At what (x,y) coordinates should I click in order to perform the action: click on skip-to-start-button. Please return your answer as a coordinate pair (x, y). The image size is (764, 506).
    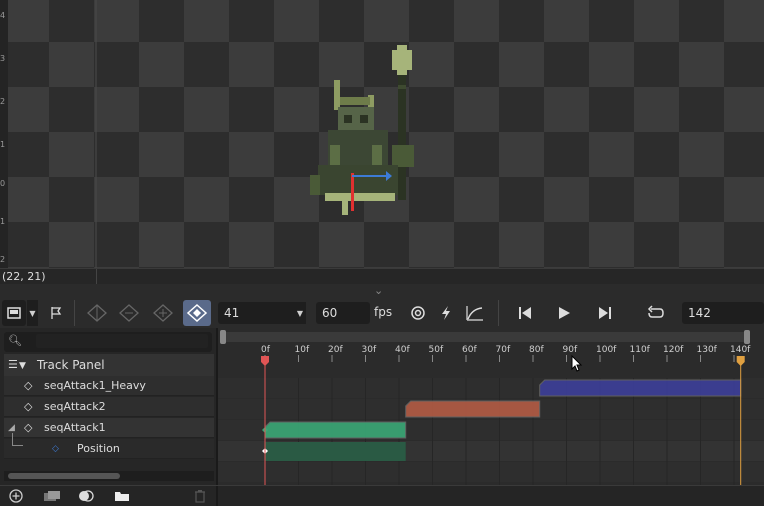
    Looking at the image, I should click on (525, 313).